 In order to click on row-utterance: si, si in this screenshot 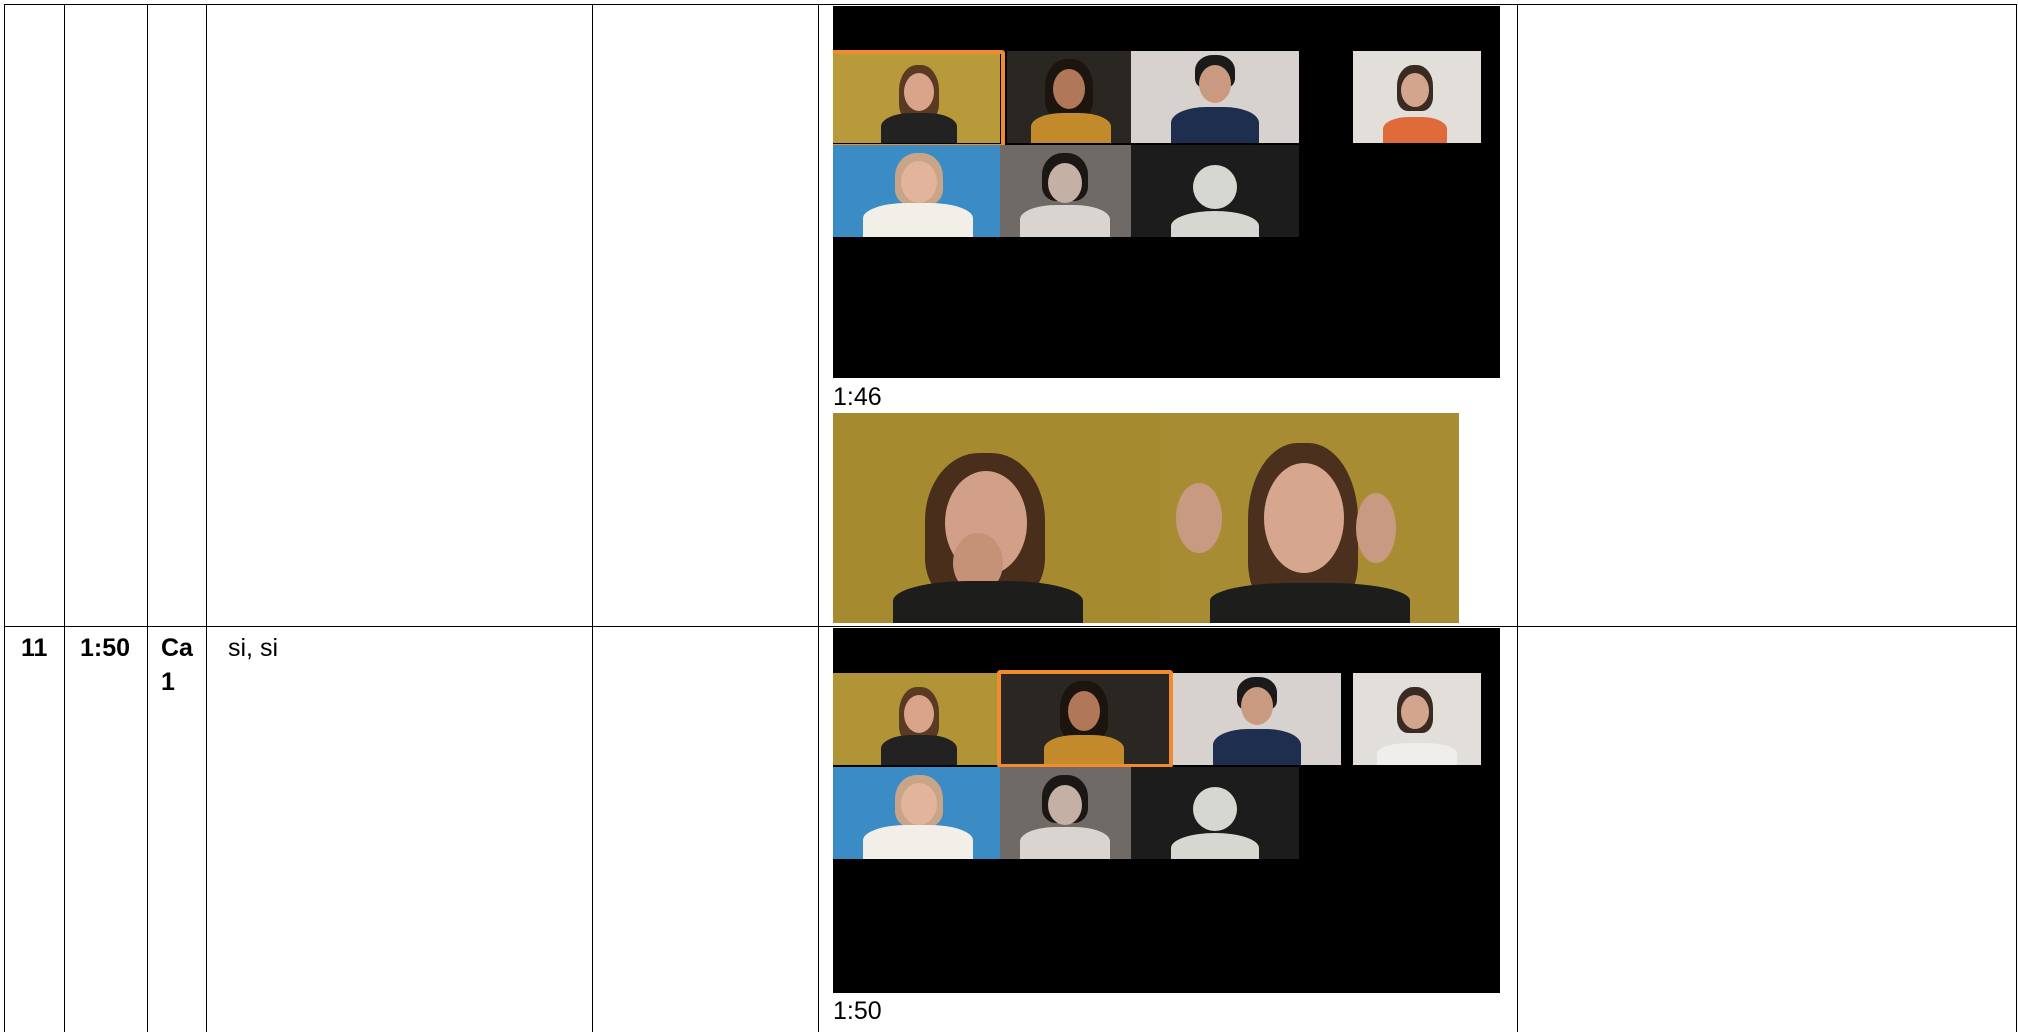, I will do `click(253, 648)`.